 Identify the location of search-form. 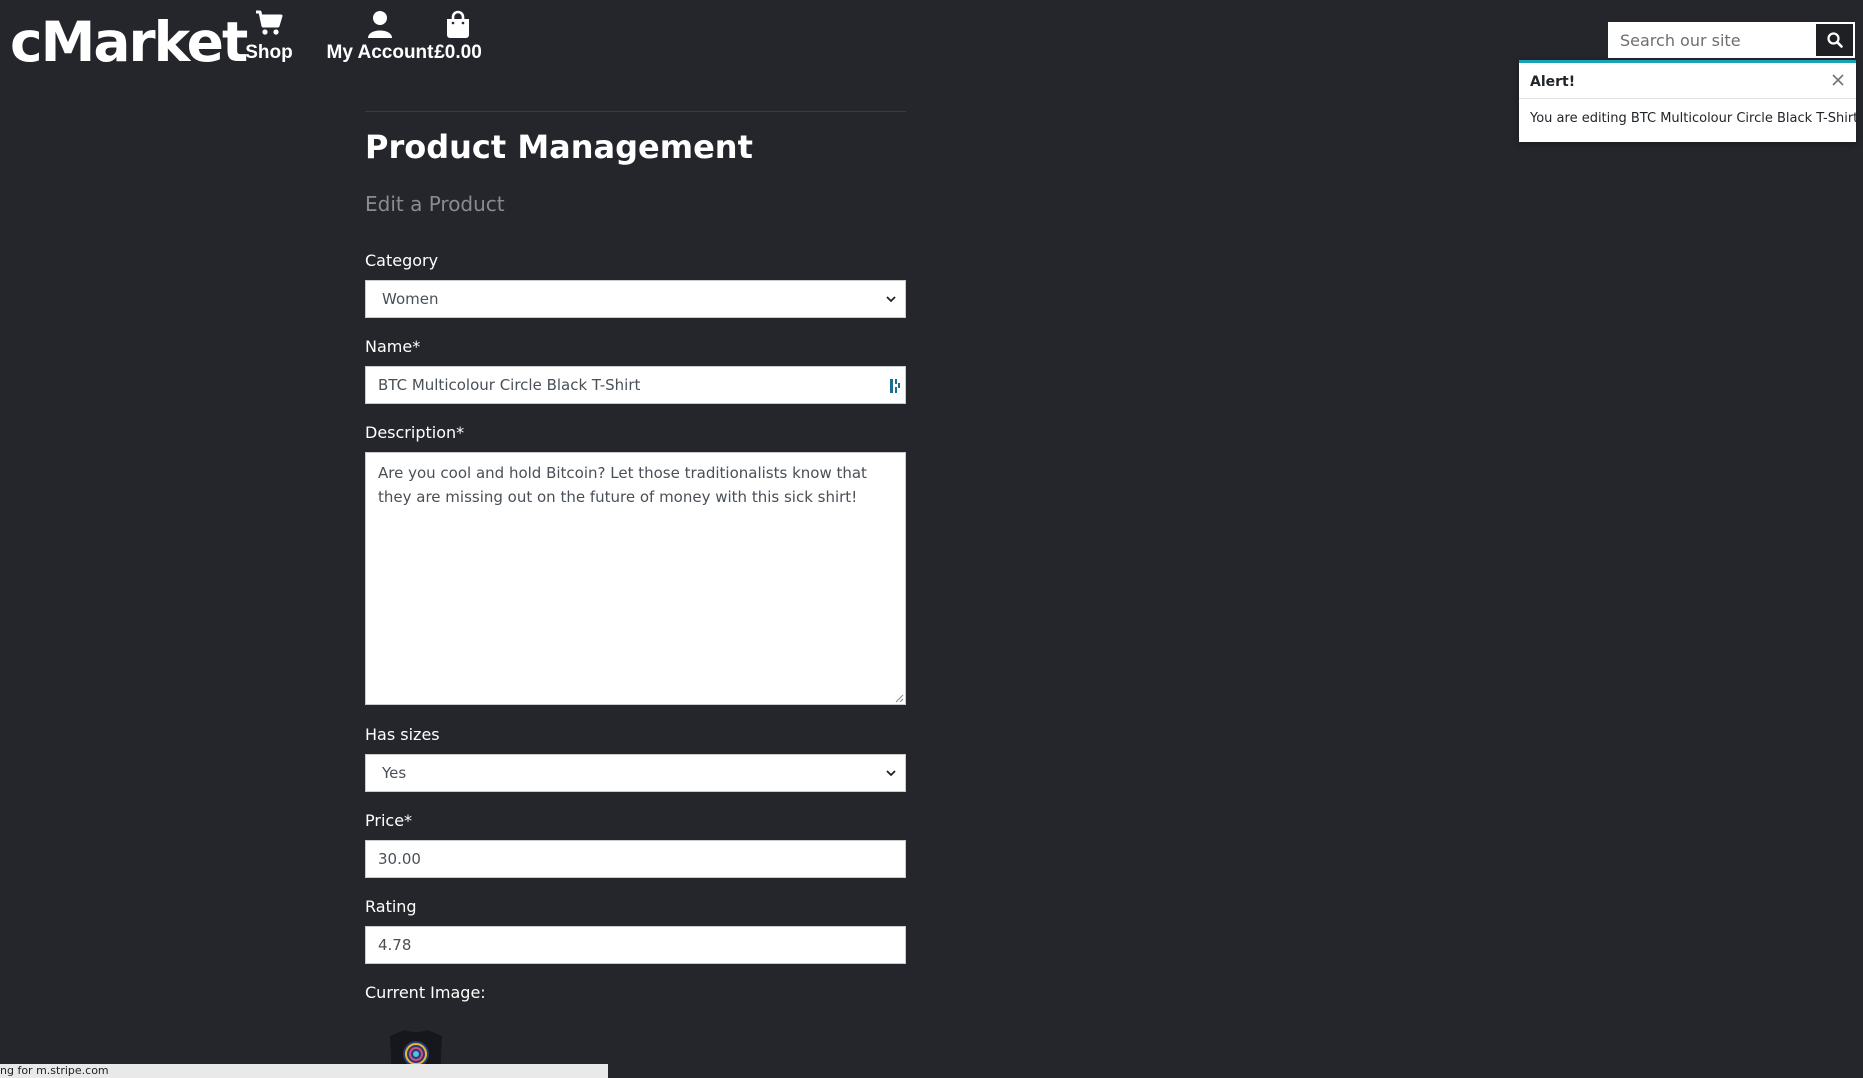
(1731, 40).